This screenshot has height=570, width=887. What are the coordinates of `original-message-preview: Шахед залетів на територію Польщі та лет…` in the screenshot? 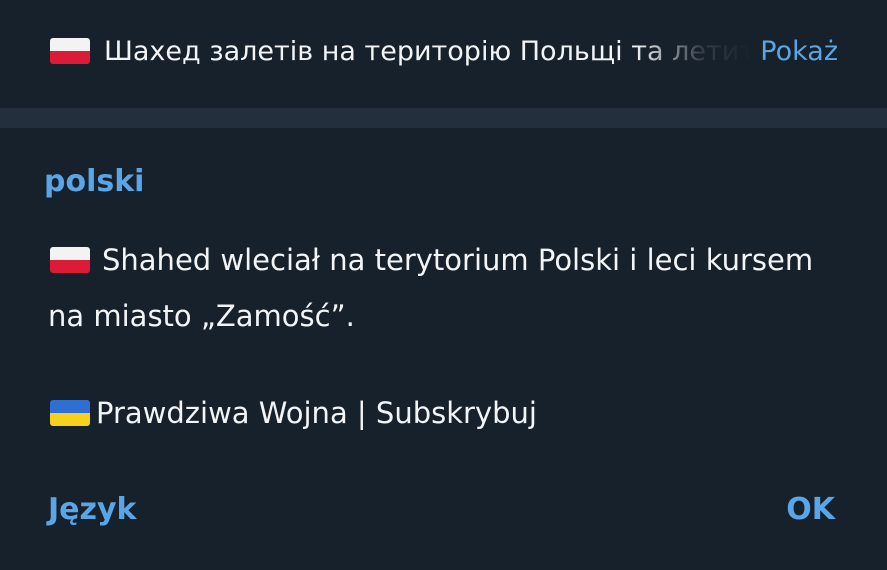 It's located at (444, 51).